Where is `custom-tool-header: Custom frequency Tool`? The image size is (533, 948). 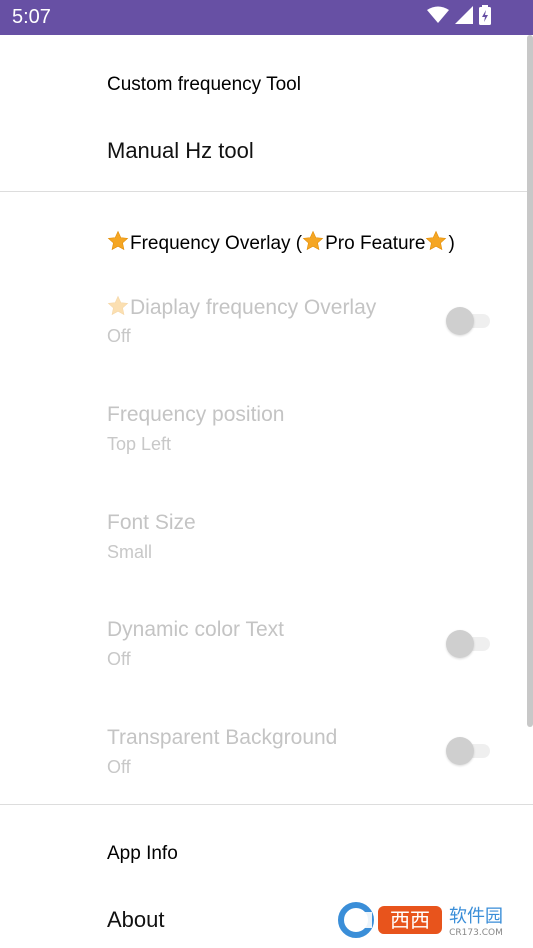
custom-tool-header: Custom frequency Tool is located at coordinates (204, 84).